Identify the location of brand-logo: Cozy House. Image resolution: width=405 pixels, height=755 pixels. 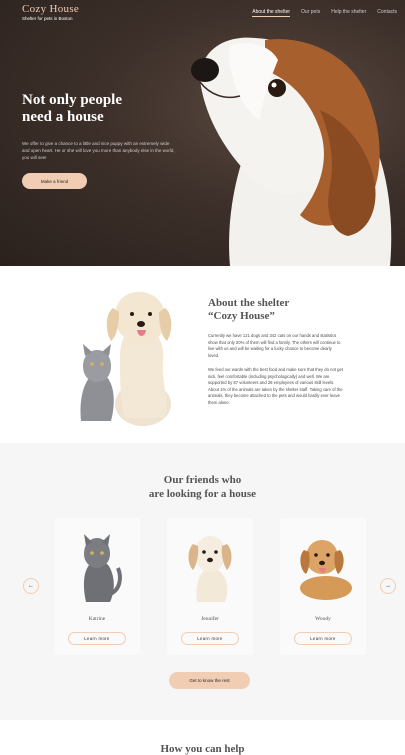
(50, 9).